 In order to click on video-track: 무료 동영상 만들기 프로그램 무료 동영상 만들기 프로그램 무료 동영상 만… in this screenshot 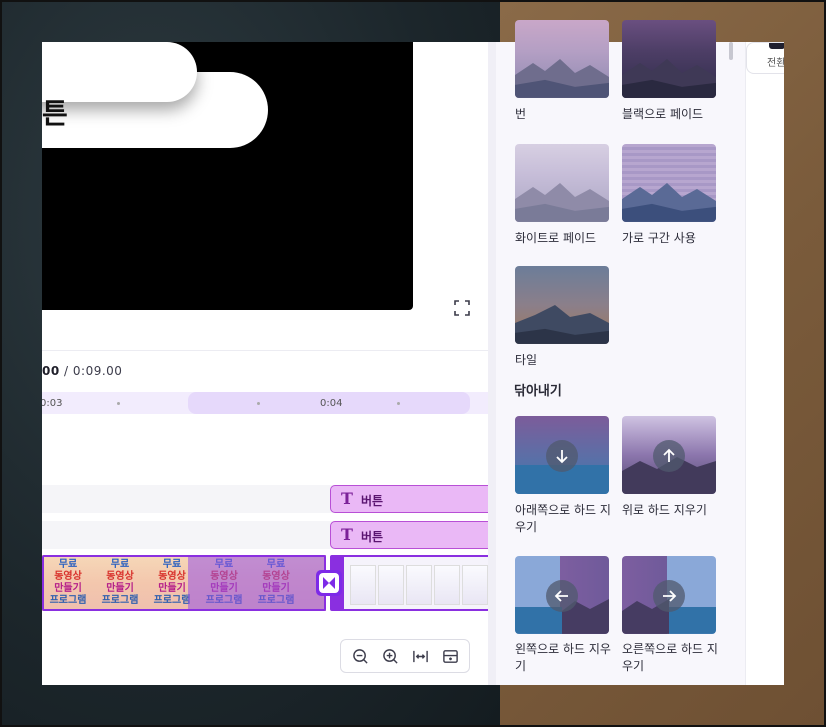, I will do `click(265, 583)`.